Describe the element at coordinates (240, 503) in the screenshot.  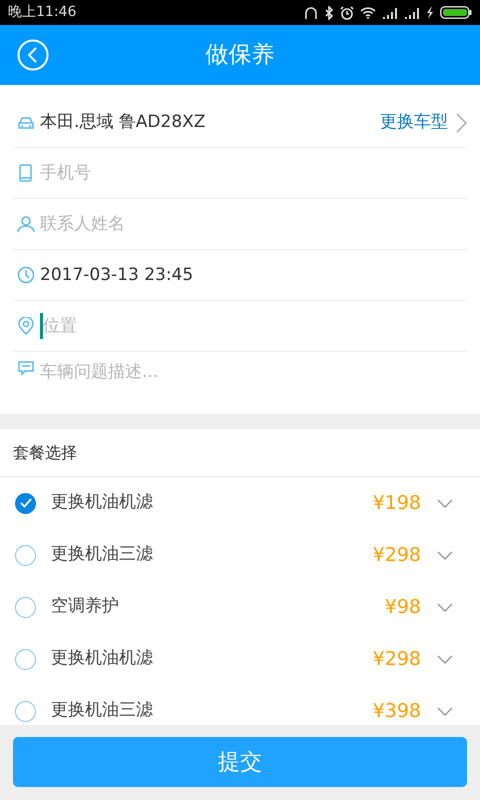
I see `package-item: 更换机油机滤 ¥198` at that location.